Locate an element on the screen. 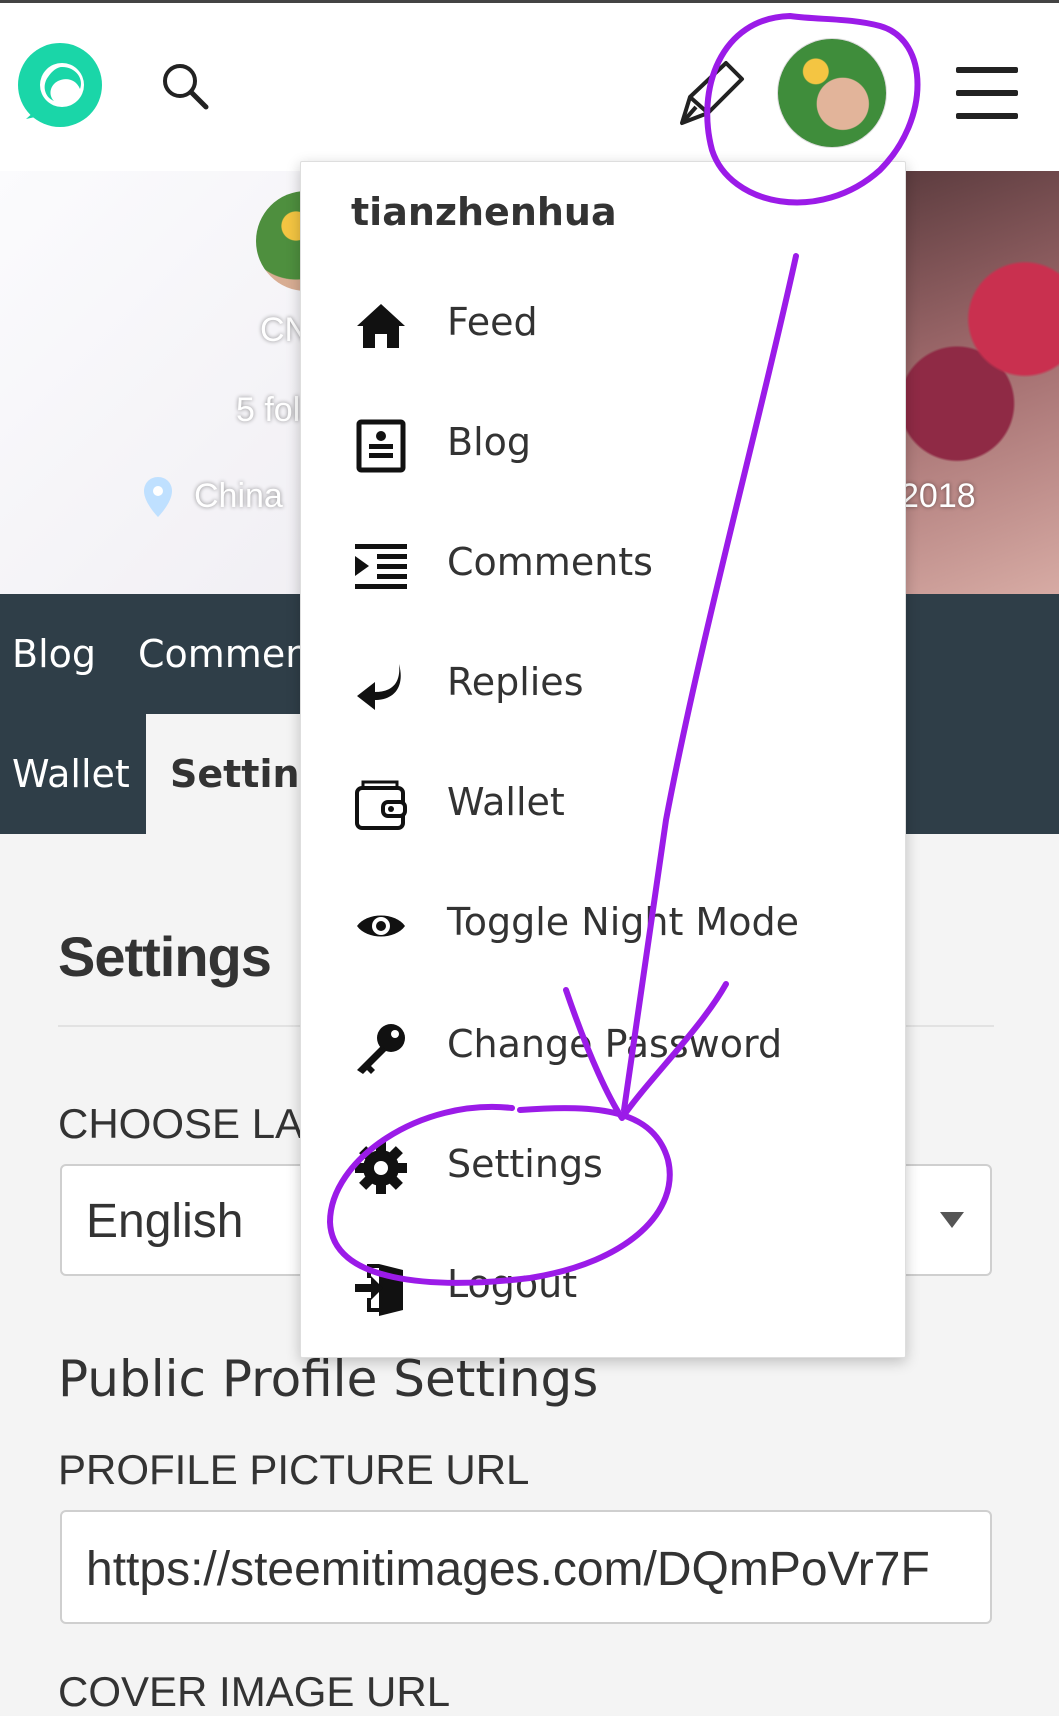 The width and height of the screenshot is (1059, 1716). menu-item-blog: Blog is located at coordinates (603, 446).